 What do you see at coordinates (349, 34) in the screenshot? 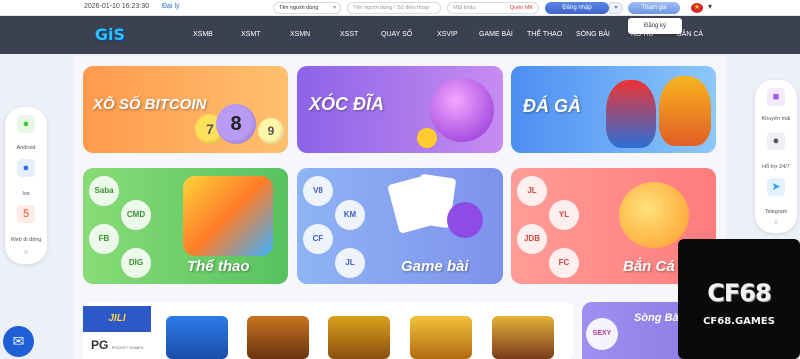
I see `nav-item-xsst: XSST` at bounding box center [349, 34].